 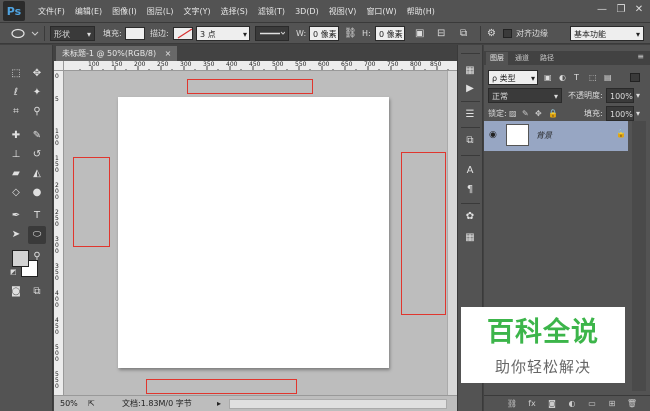 What do you see at coordinates (37, 235) in the screenshot?
I see `ellipse-tool-icon: ⬭` at bounding box center [37, 235].